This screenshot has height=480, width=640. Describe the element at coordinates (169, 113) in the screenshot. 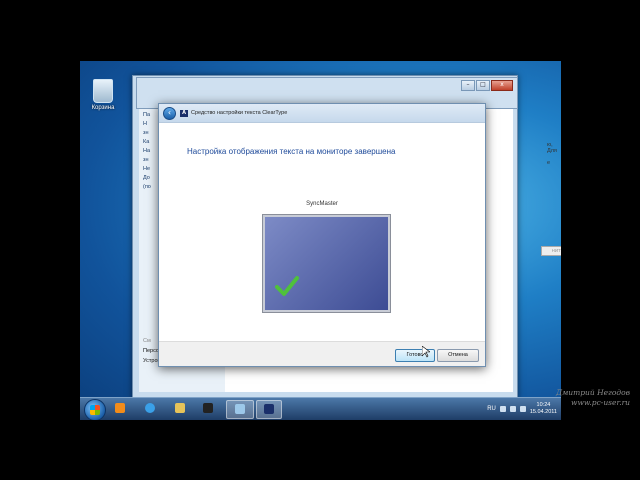

I see `back-arrow-icon: ‹` at that location.